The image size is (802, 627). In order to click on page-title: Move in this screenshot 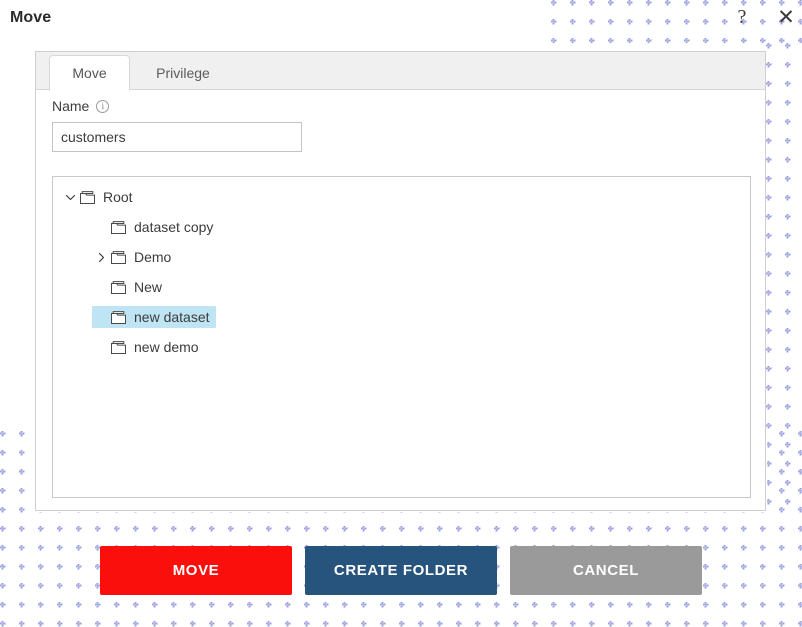, I will do `click(31, 17)`.